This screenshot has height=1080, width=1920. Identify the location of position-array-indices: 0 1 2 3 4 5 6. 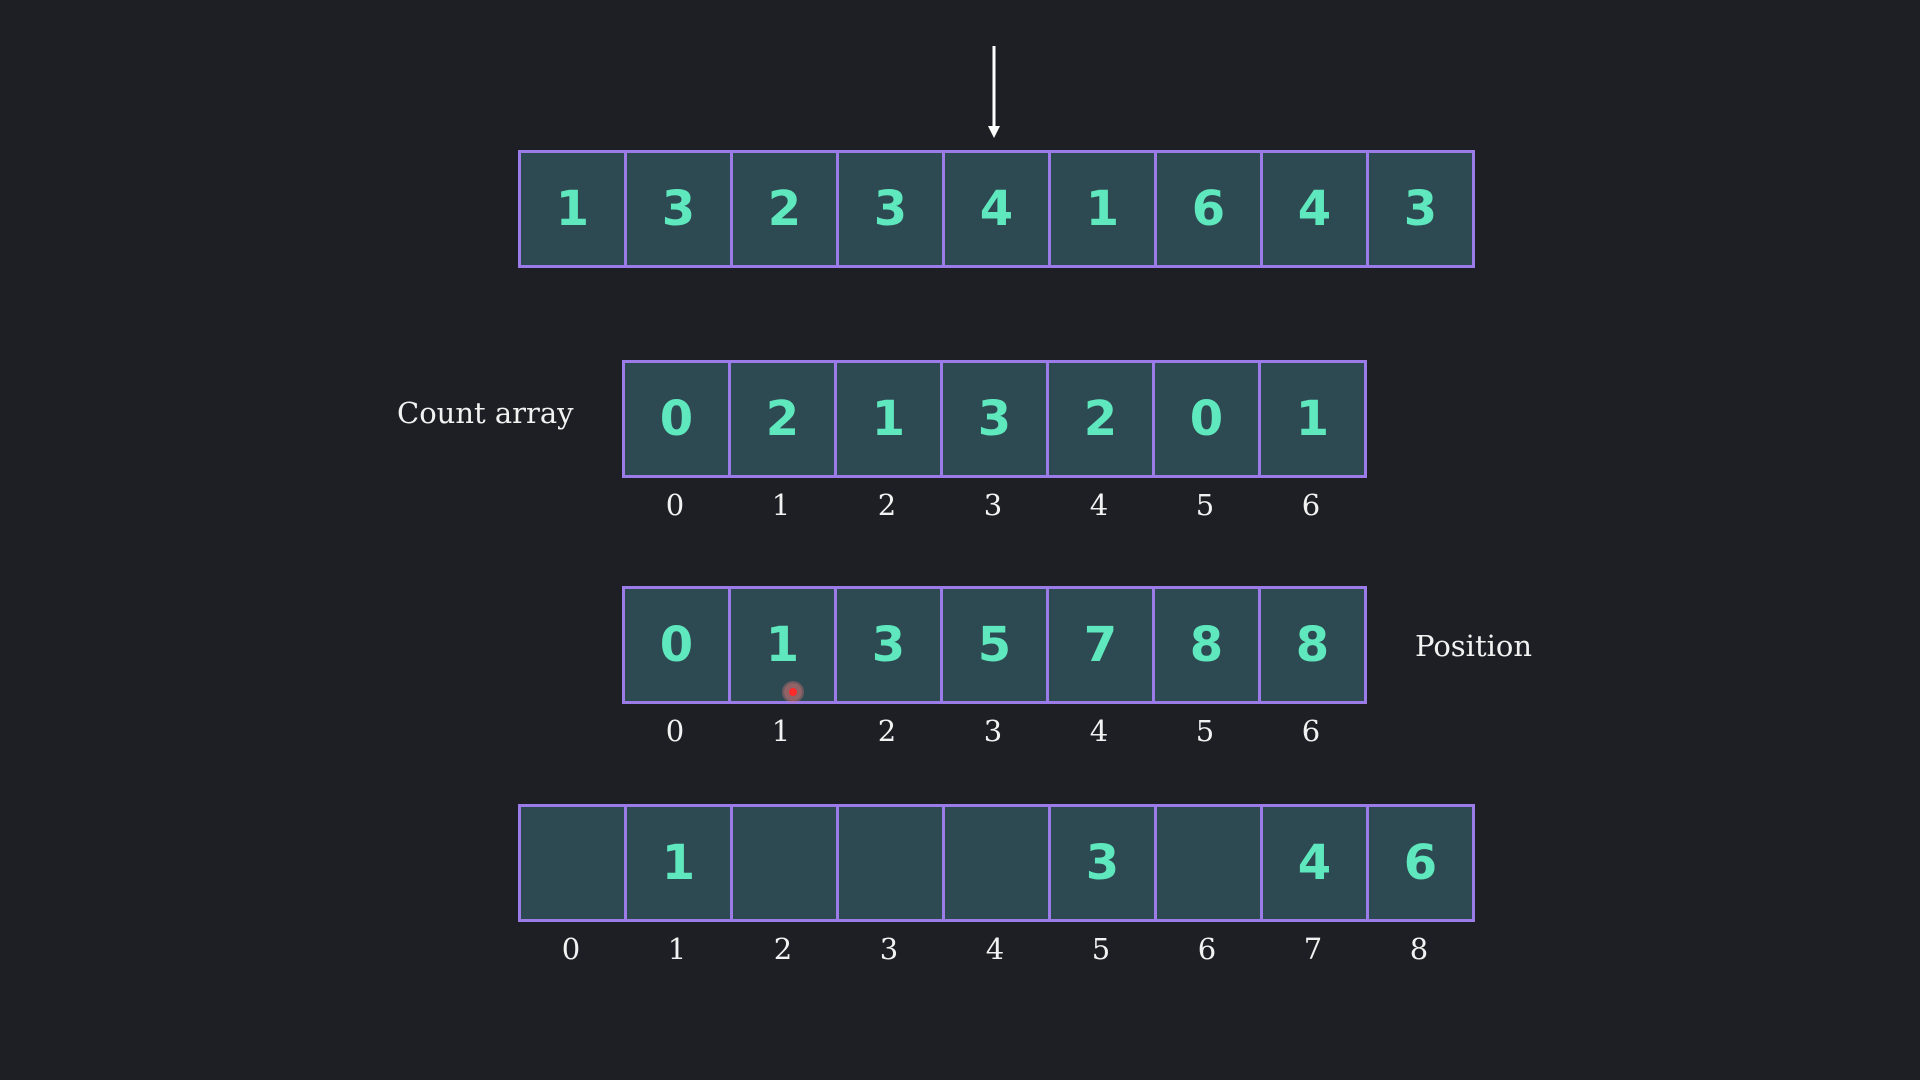
(993, 731).